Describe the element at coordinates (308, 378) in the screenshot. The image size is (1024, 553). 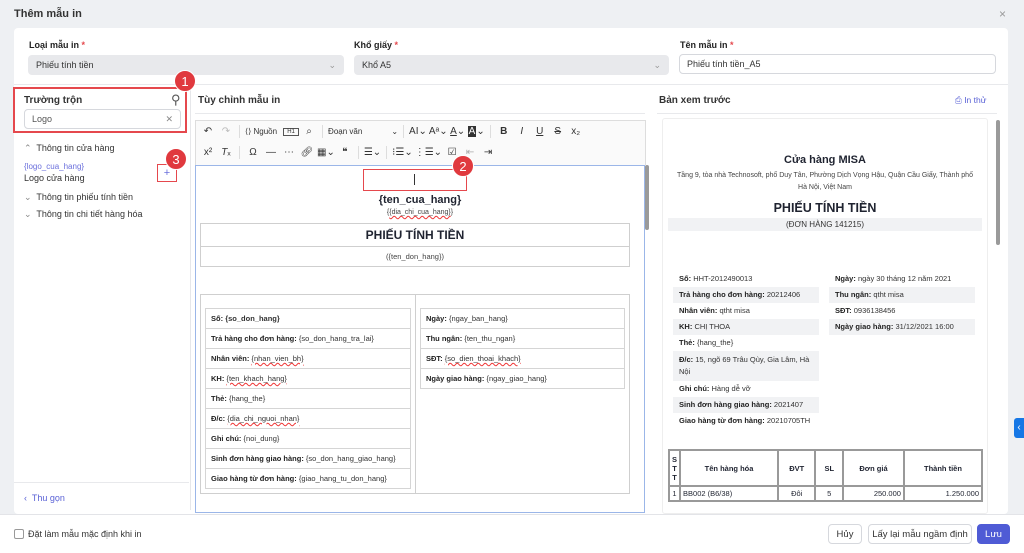
I see `table-row: KH: {ten_khach_hang}` at that location.